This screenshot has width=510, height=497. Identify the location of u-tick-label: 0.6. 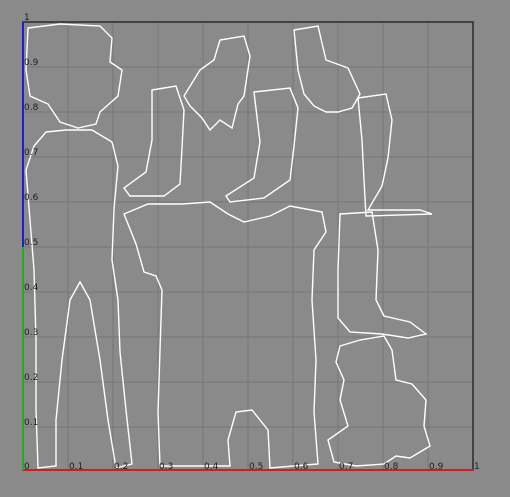
(301, 467).